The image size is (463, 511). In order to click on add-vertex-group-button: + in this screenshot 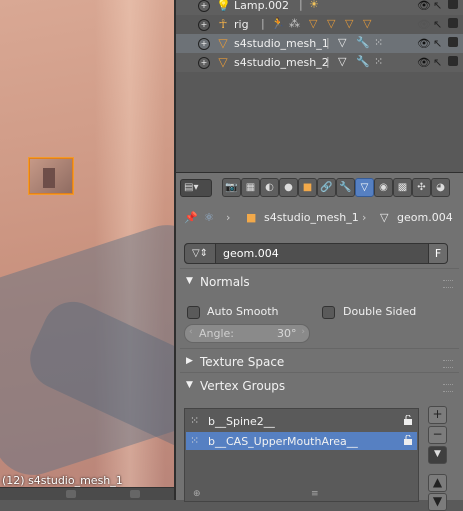, I will do `click(437, 415)`.